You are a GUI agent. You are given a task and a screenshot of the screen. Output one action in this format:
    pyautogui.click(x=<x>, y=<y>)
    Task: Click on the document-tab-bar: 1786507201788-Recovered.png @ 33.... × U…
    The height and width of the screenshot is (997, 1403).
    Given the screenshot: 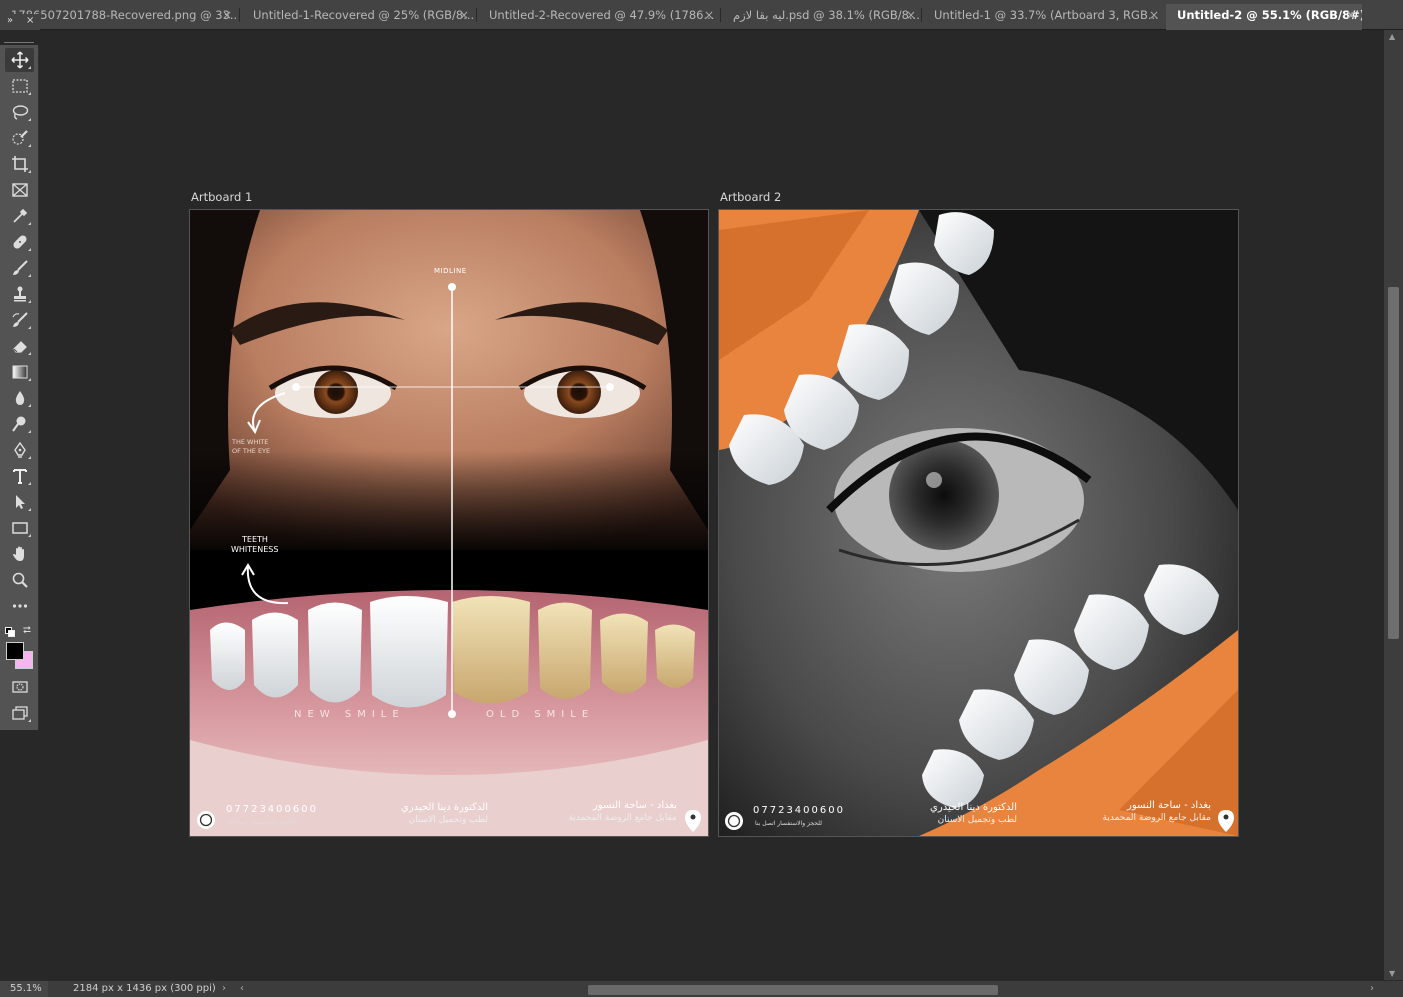 What is the action you would take?
    pyautogui.click(x=701, y=15)
    